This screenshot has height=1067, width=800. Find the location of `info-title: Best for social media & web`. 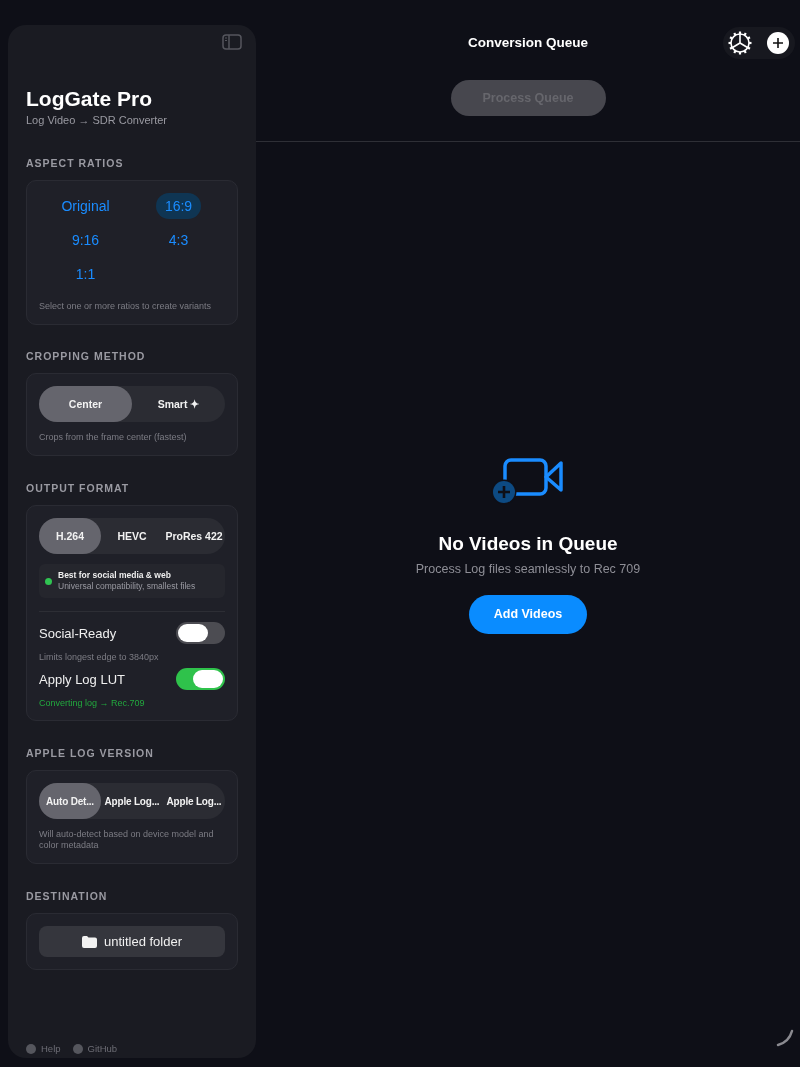

info-title: Best for social media & web is located at coordinates (115, 576).